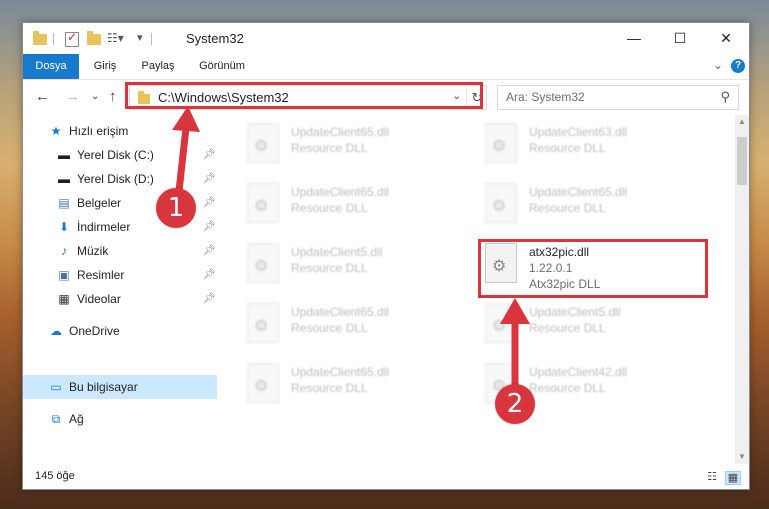 This screenshot has height=509, width=769. I want to click on step-1-badge: 1, so click(176, 208).